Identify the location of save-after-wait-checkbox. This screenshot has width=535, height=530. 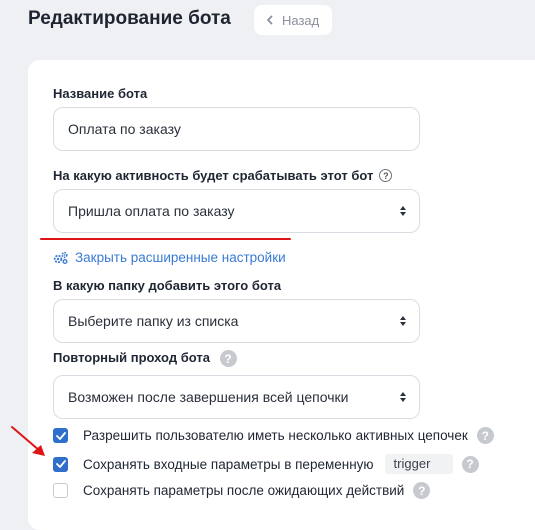
(60, 490).